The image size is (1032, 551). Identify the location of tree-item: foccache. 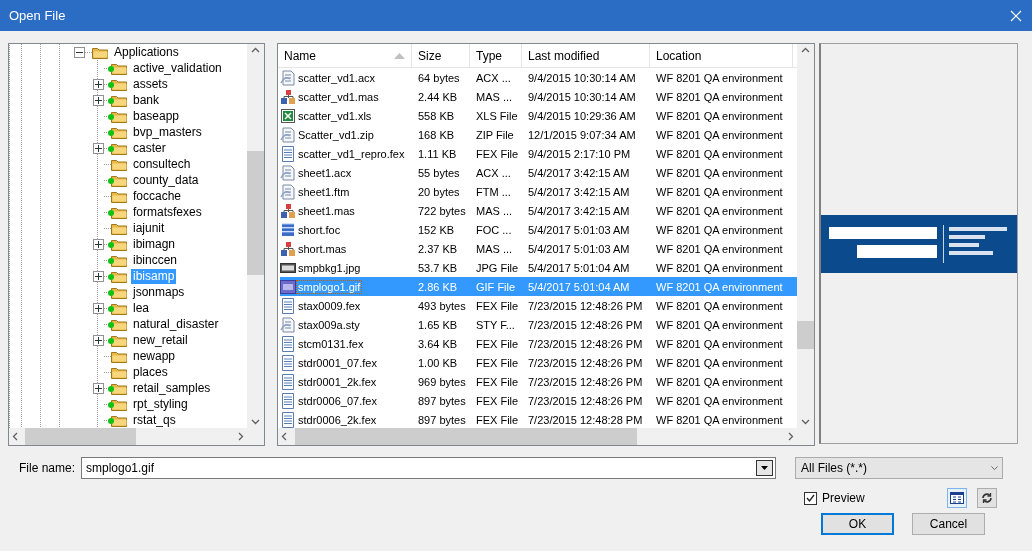
(157, 196).